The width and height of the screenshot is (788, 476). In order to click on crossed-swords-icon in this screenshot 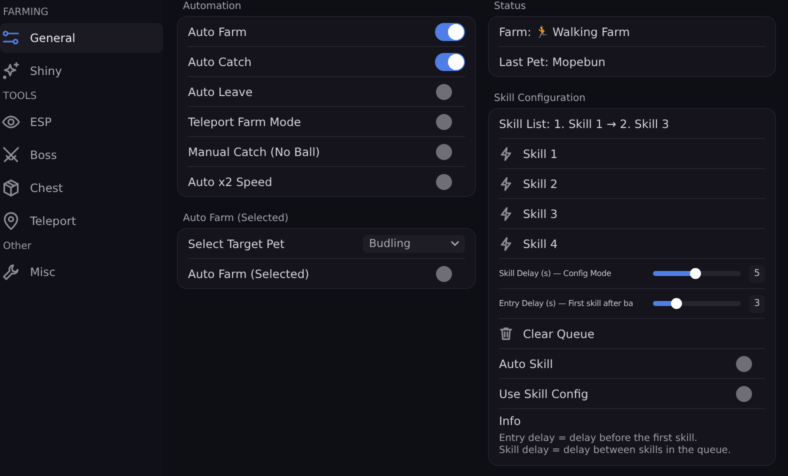, I will do `click(11, 155)`.